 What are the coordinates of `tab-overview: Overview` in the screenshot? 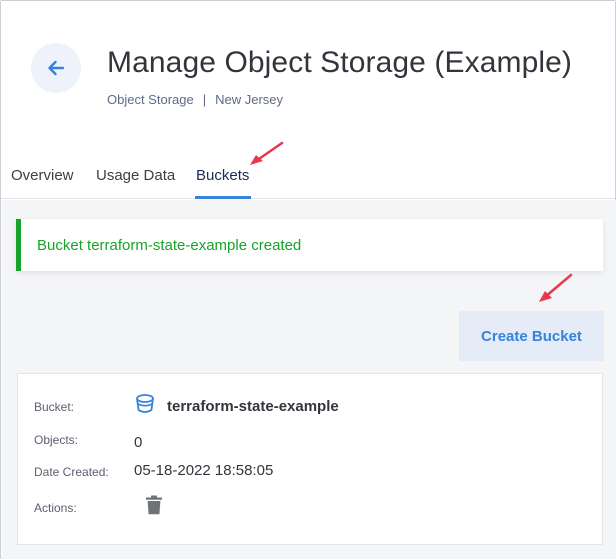 It's located at (42, 175).